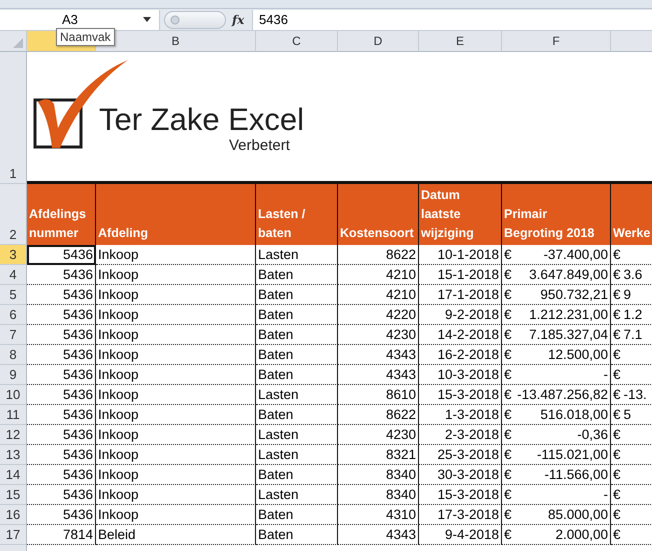 The width and height of the screenshot is (652, 551). I want to click on amount: -11.566,00, so click(576, 474).